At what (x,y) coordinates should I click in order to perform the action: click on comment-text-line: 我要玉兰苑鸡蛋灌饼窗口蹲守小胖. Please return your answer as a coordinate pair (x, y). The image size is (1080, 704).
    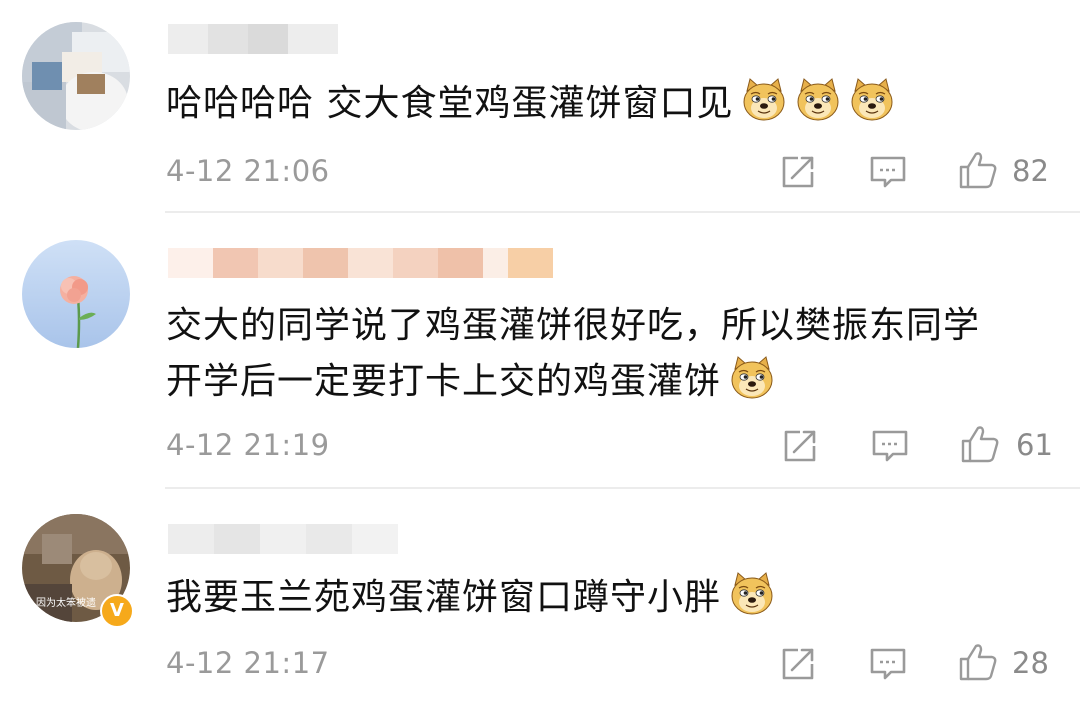
    Looking at the image, I should click on (444, 597).